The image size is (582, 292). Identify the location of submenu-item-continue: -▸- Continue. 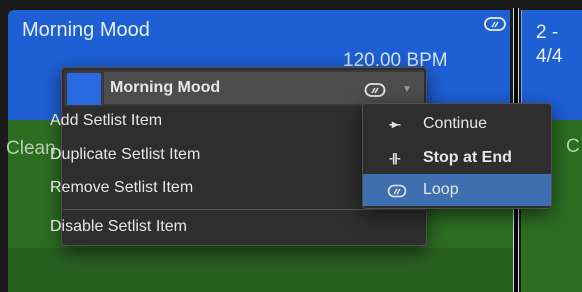
(457, 124).